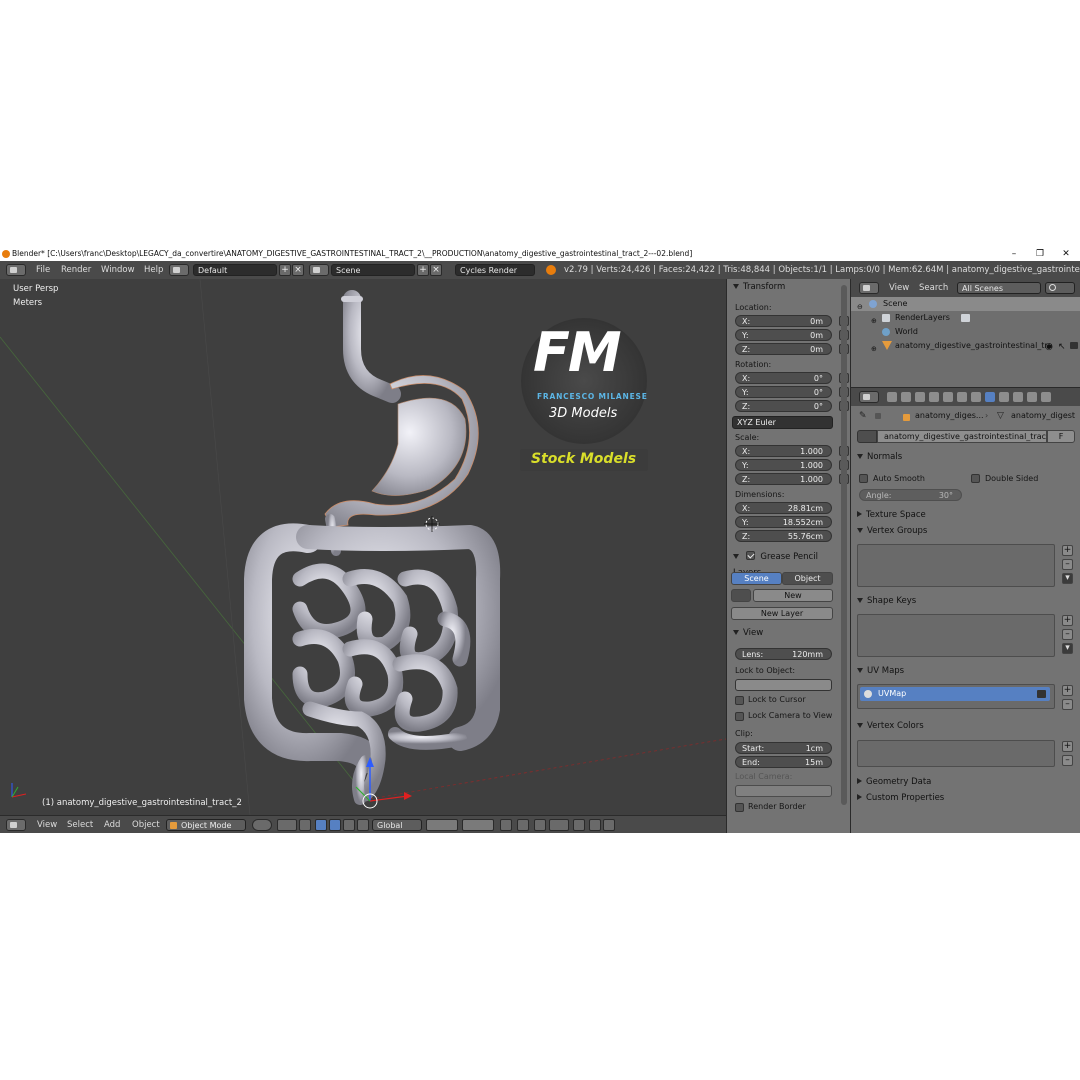  Describe the element at coordinates (783, 349) in the screenshot. I see `location-z-field: Z: 0m` at that location.